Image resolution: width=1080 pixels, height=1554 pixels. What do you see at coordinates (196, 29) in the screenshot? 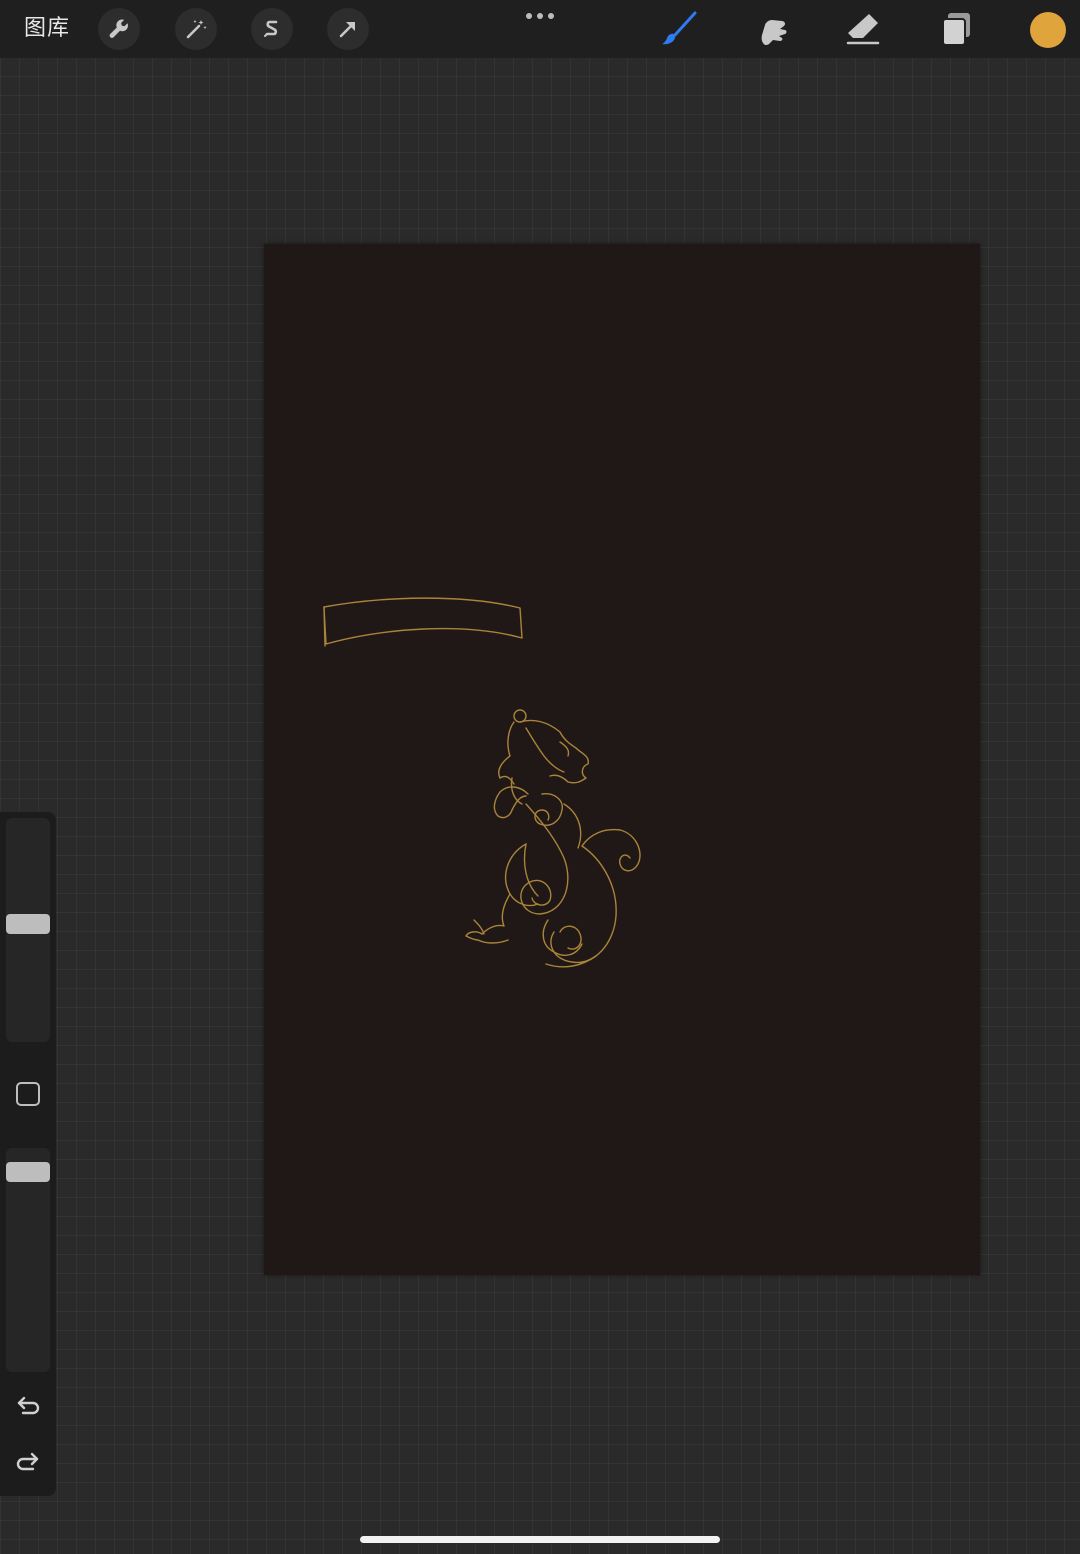
I see `adjustments-magic-wand-icon` at bounding box center [196, 29].